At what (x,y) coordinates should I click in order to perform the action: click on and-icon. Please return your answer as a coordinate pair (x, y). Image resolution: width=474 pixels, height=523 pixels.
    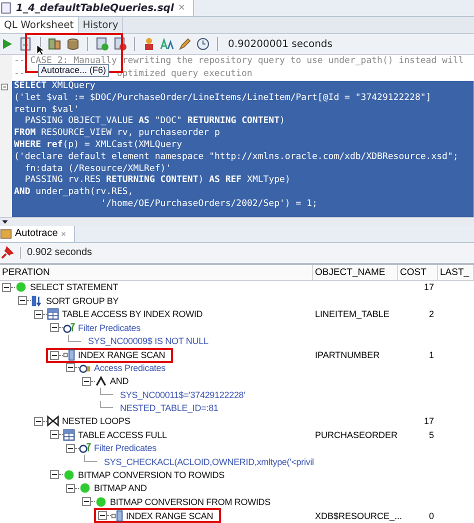
    Looking at the image, I should click on (101, 381).